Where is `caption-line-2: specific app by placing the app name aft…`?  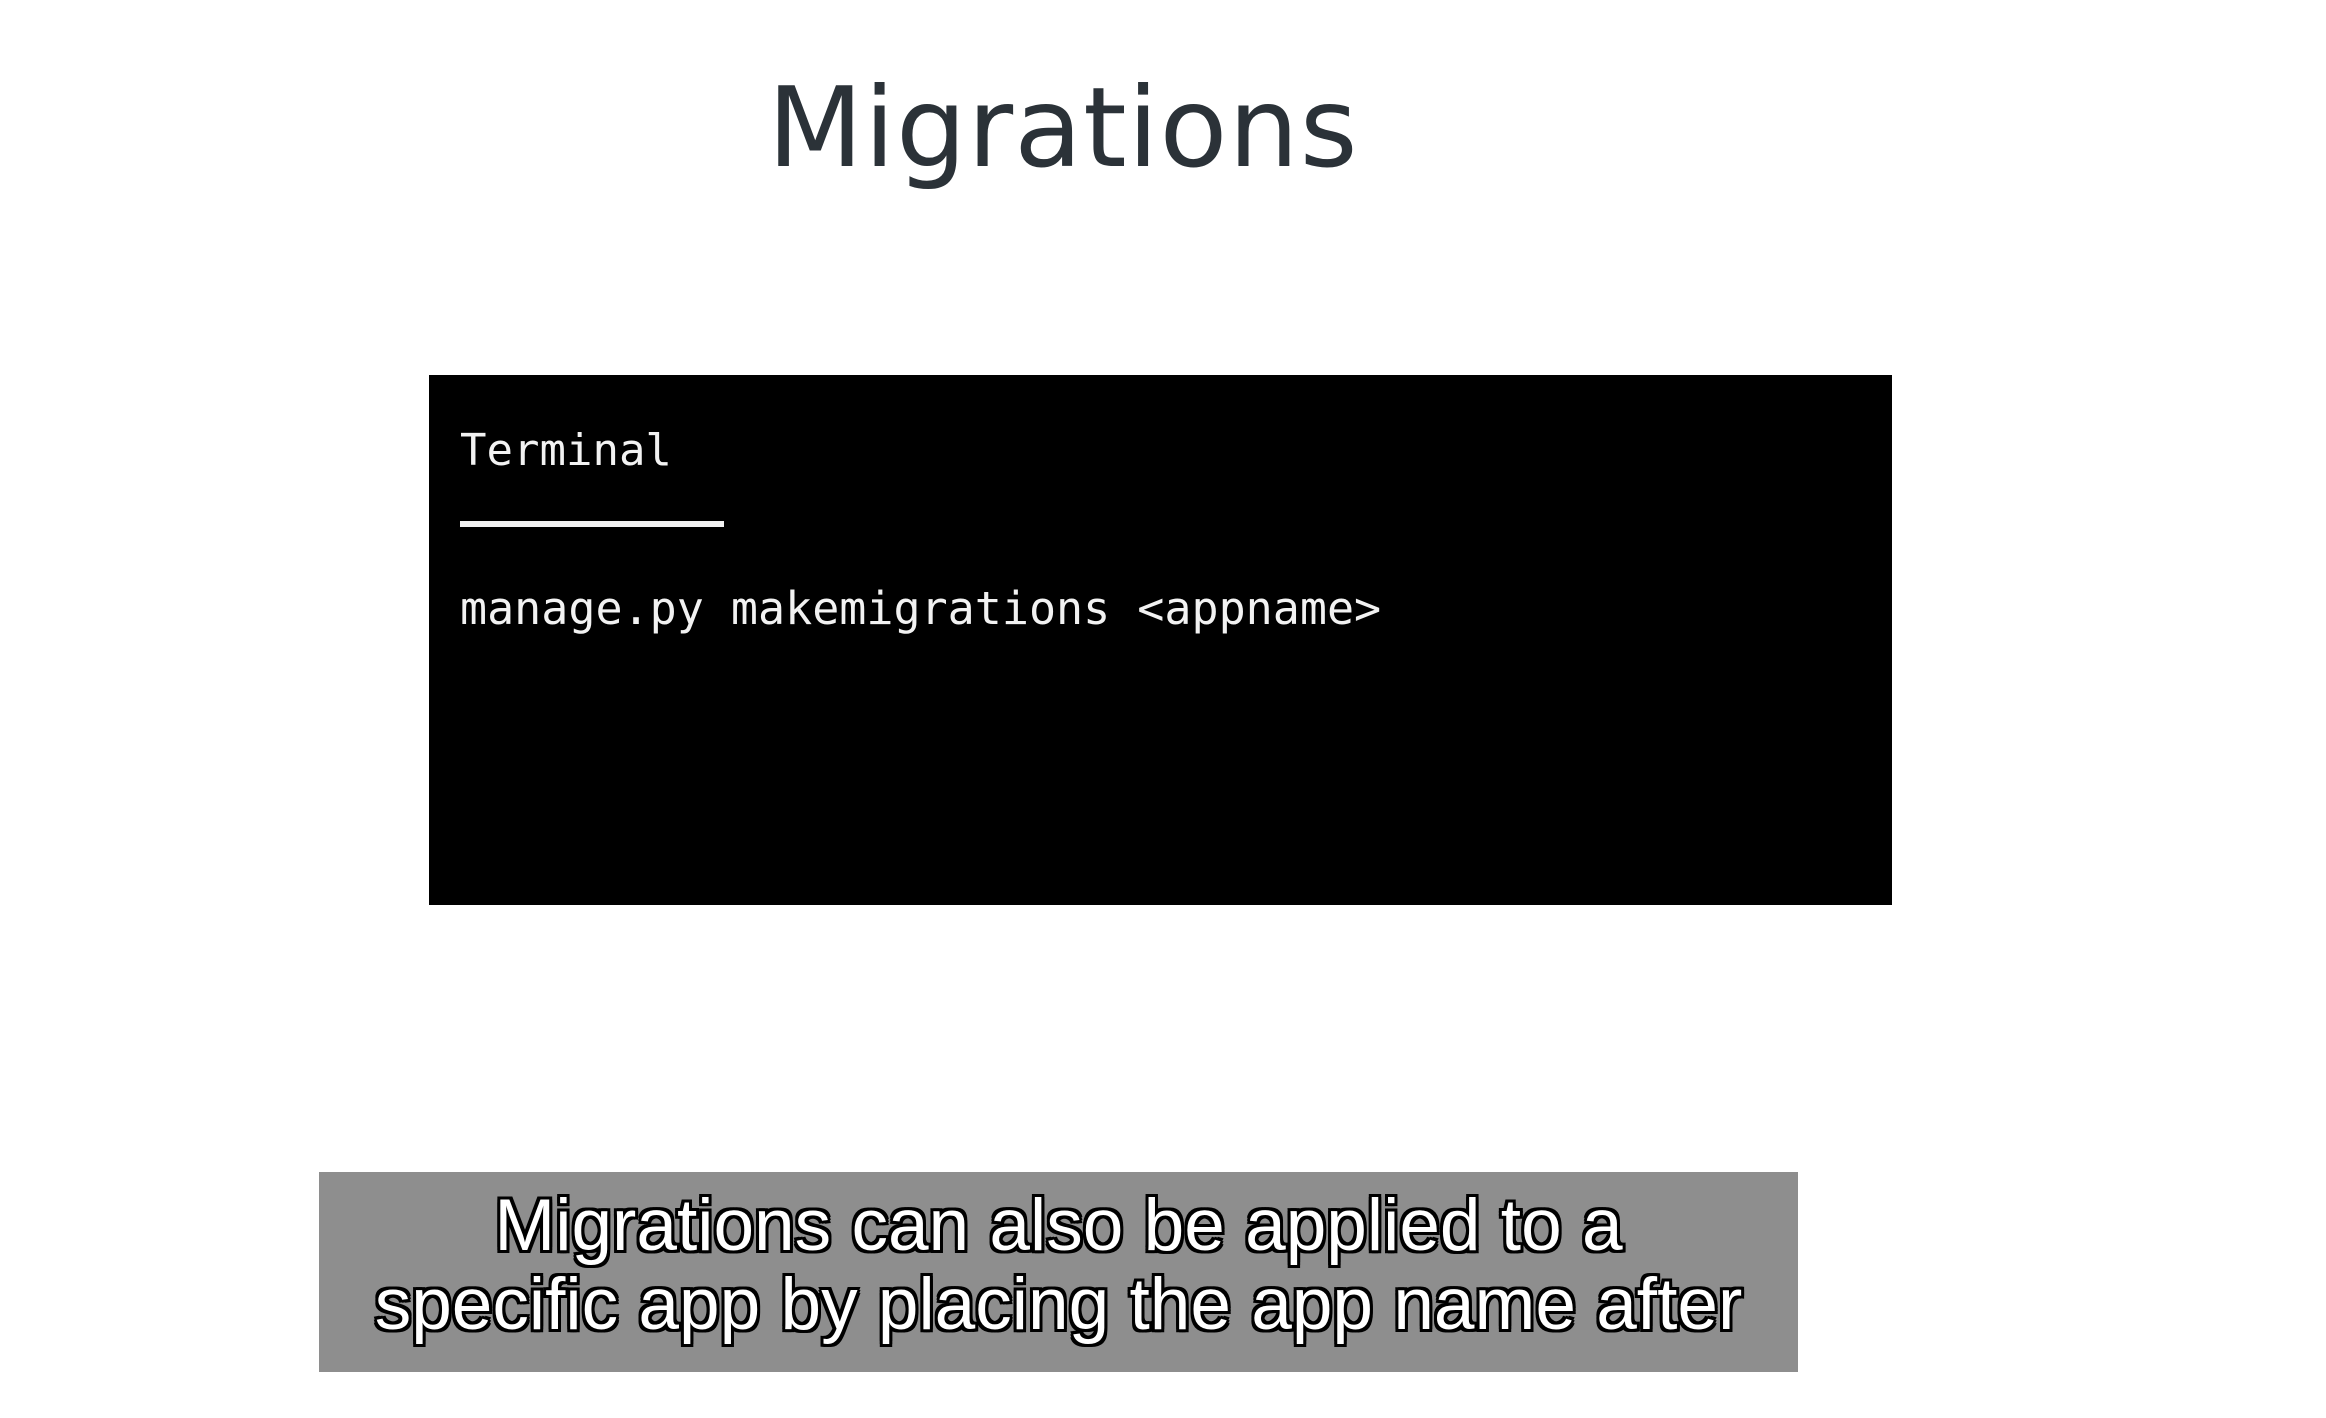
caption-line-2: specific app by placing the app name aft… is located at coordinates (1058, 1304).